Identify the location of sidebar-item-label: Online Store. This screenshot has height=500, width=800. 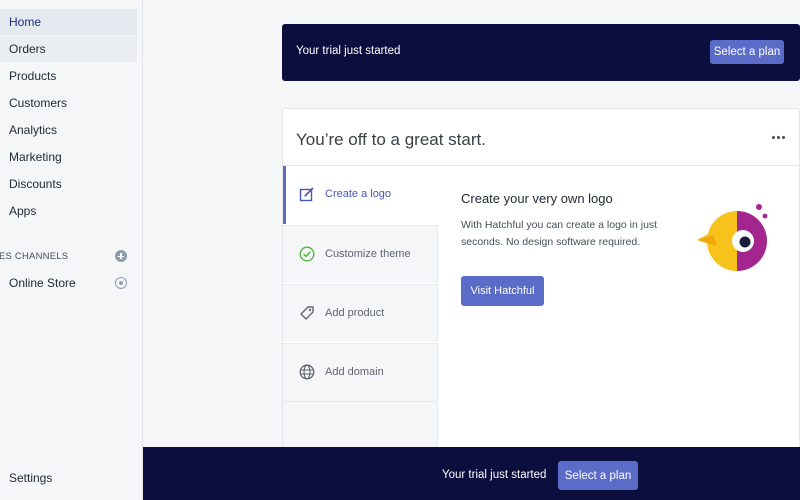
(42, 283).